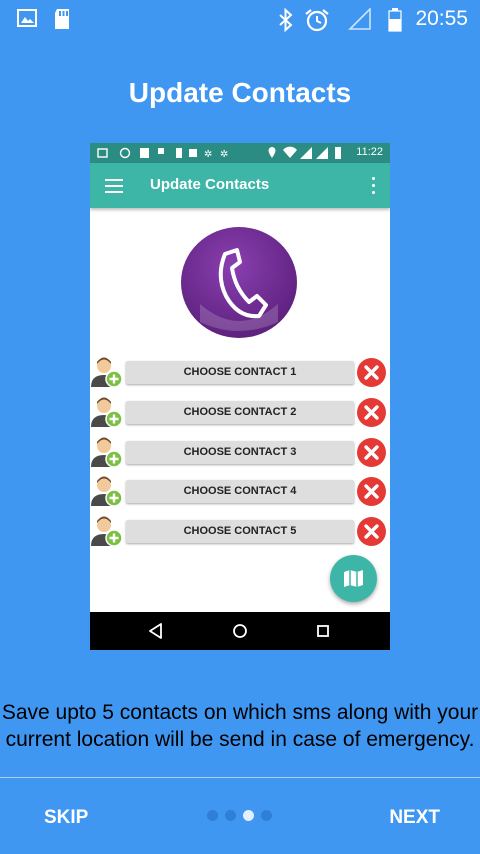  Describe the element at coordinates (304, 152) in the screenshot. I see `preview-system-icons` at that location.